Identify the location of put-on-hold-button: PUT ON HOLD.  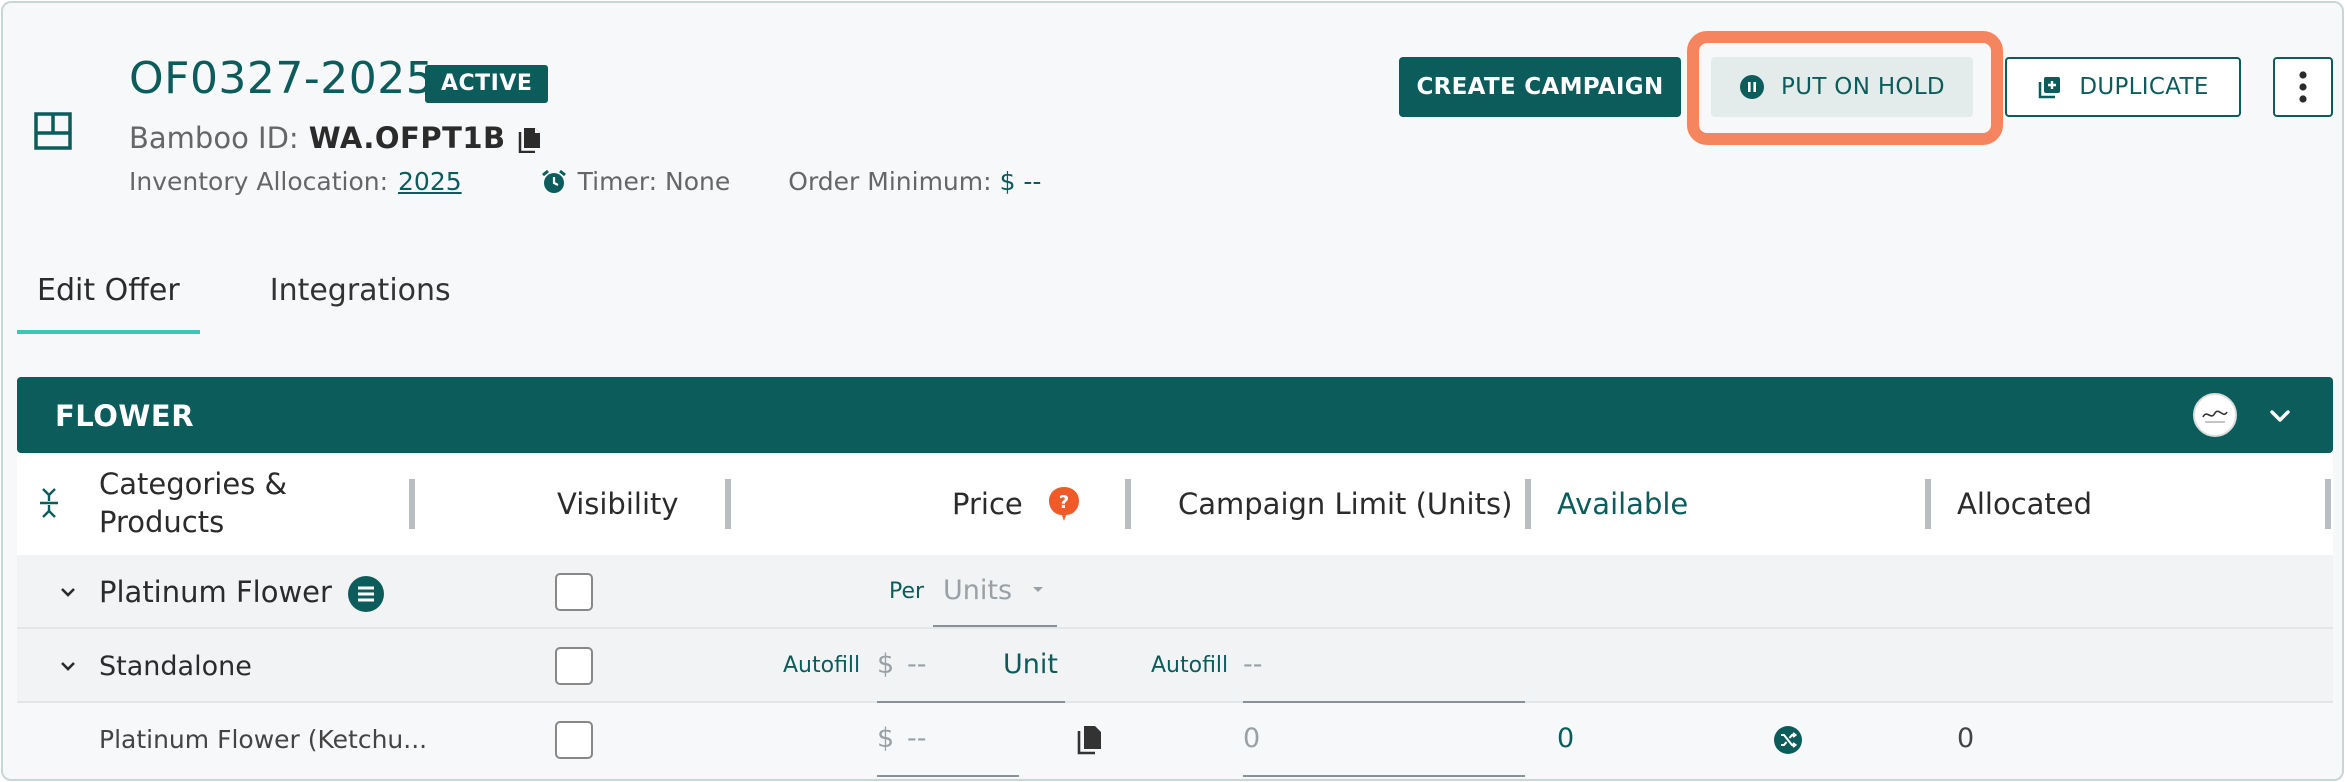
(1842, 87).